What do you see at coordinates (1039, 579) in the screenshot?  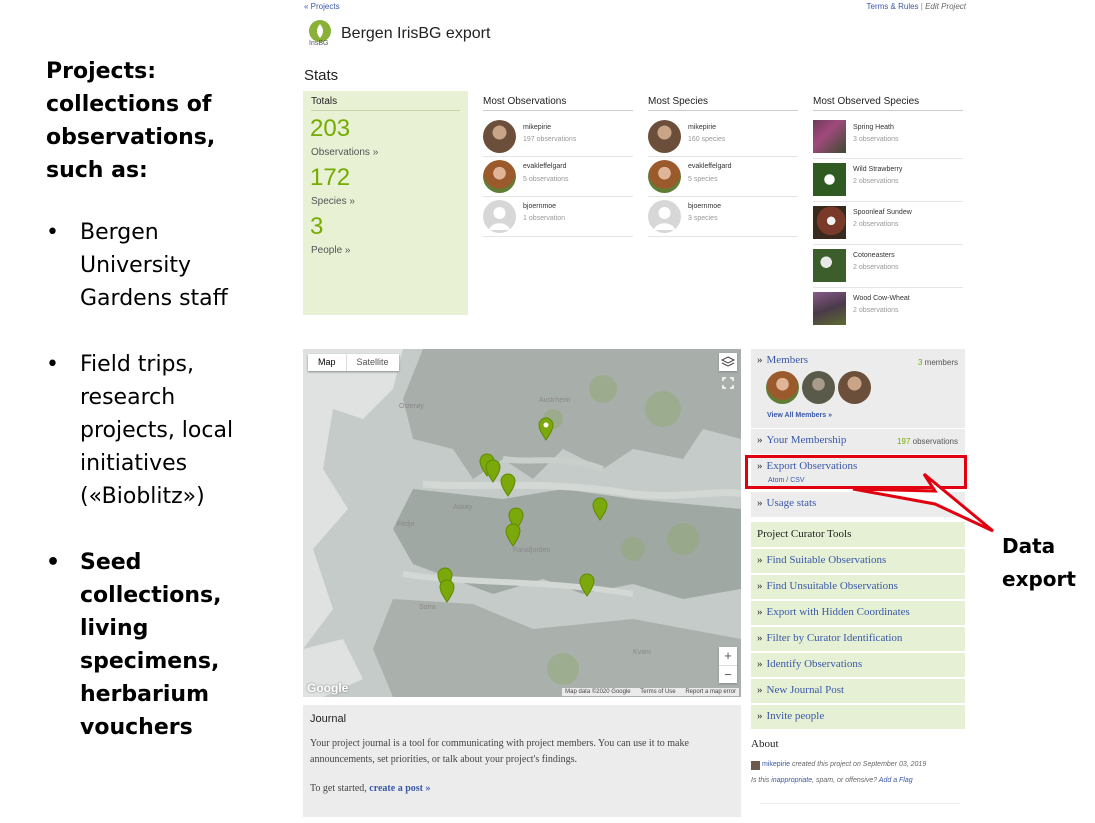 I see `callout-line: export` at bounding box center [1039, 579].